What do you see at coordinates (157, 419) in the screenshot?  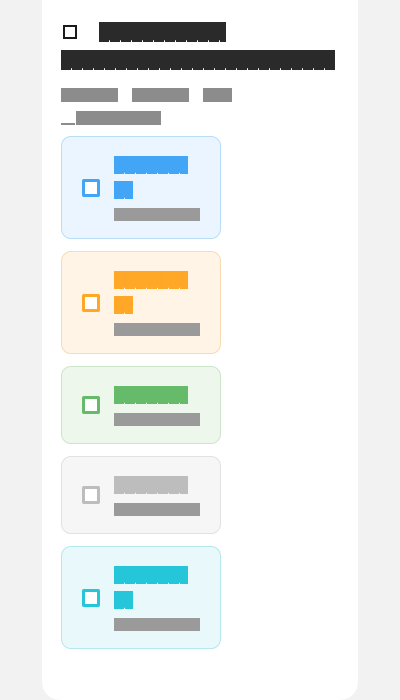 I see `option-description: ███████` at bounding box center [157, 419].